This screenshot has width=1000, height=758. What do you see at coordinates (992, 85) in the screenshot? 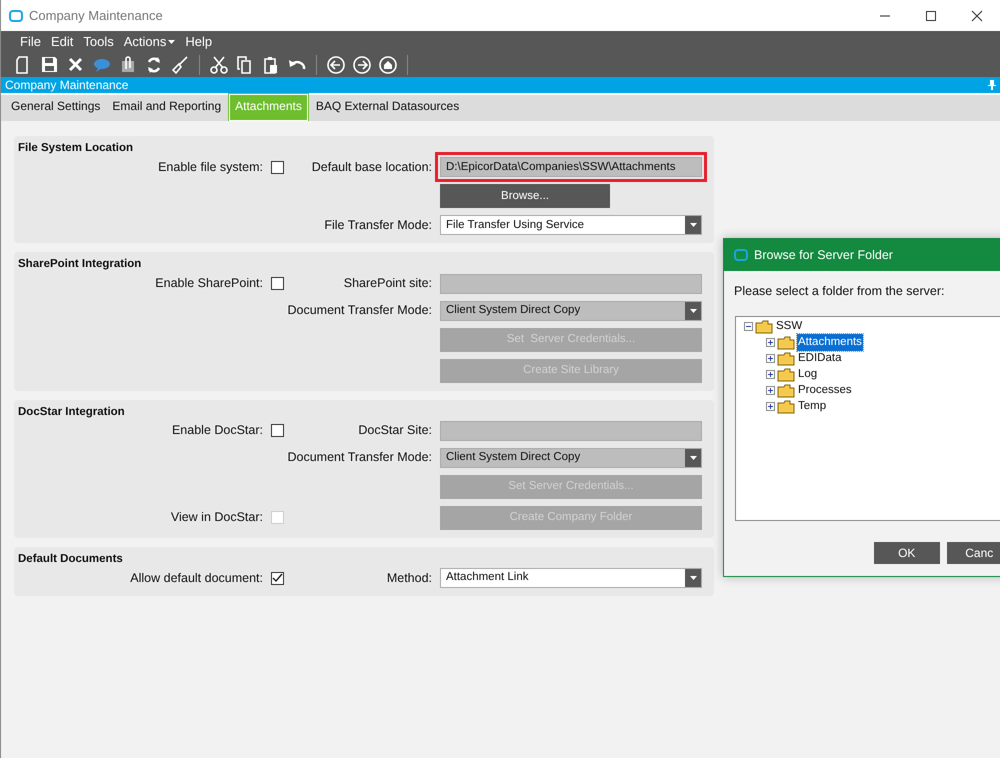
I see `pin-icon` at bounding box center [992, 85].